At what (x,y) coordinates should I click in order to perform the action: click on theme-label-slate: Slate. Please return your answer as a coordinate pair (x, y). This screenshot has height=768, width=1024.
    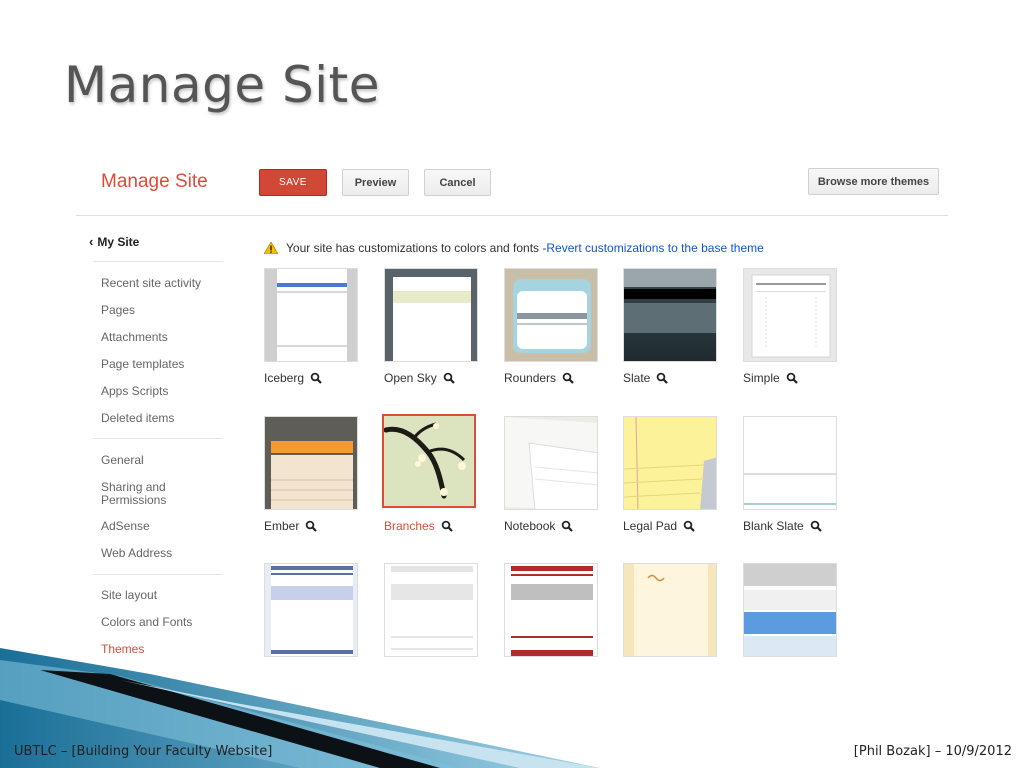
    Looking at the image, I should click on (646, 378).